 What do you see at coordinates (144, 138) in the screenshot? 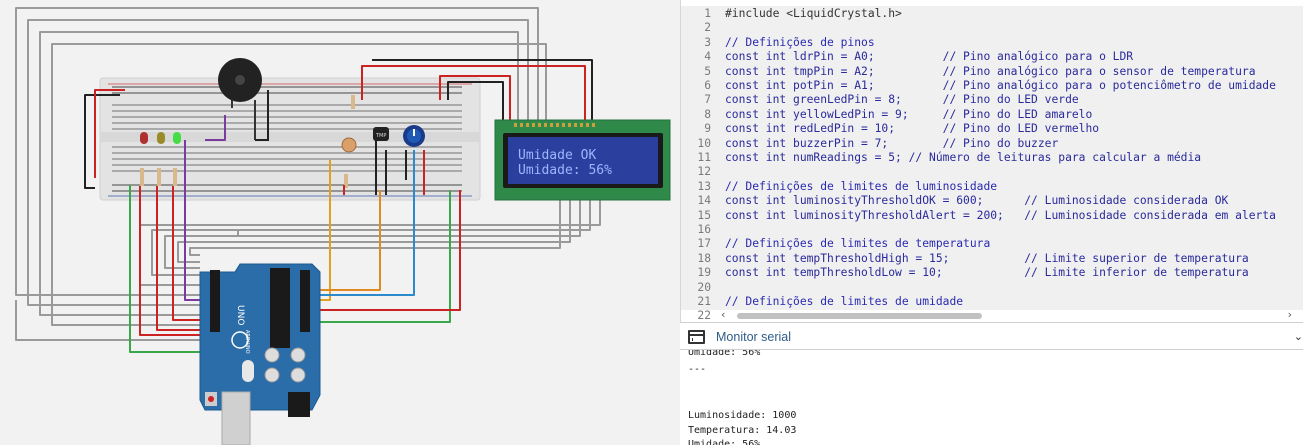
I see `led-red` at bounding box center [144, 138].